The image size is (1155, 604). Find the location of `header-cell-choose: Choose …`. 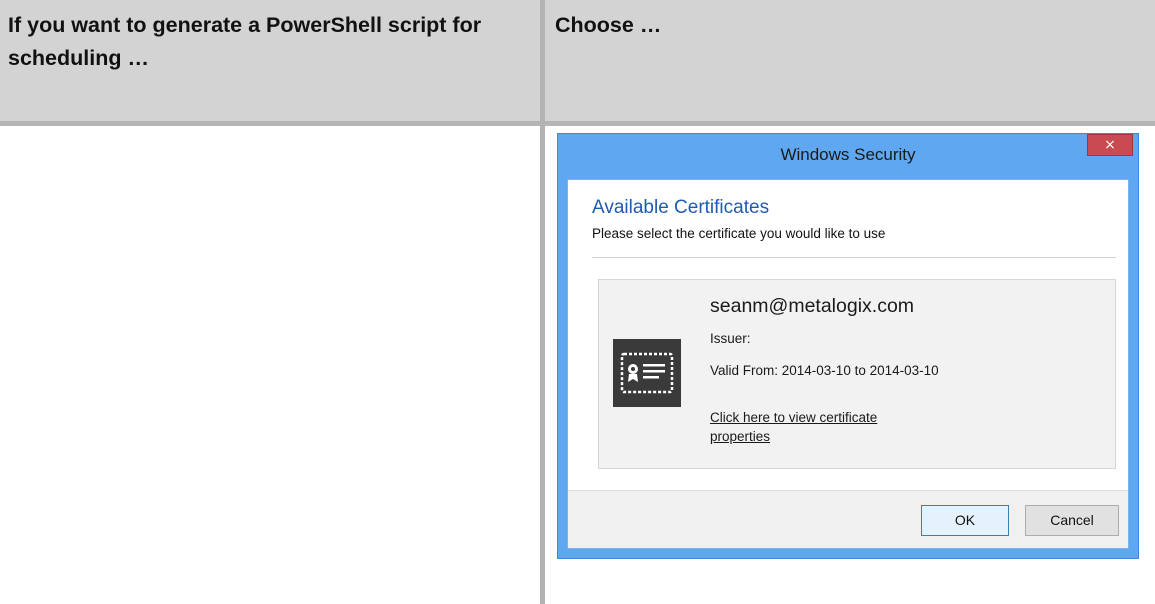

header-cell-choose: Choose … is located at coordinates (848, 60).